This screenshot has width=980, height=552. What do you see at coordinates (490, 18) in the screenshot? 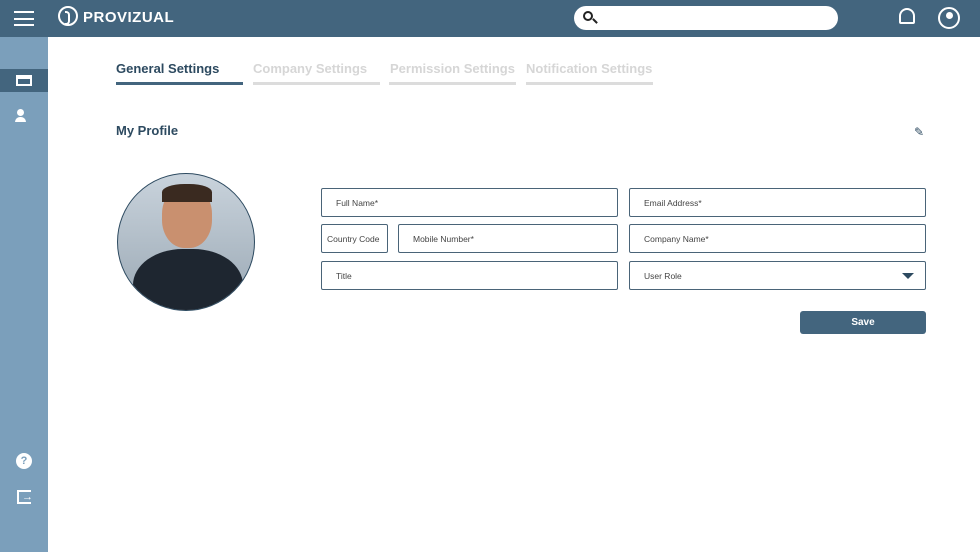
I see `top-bar: PROVIZUAL` at bounding box center [490, 18].